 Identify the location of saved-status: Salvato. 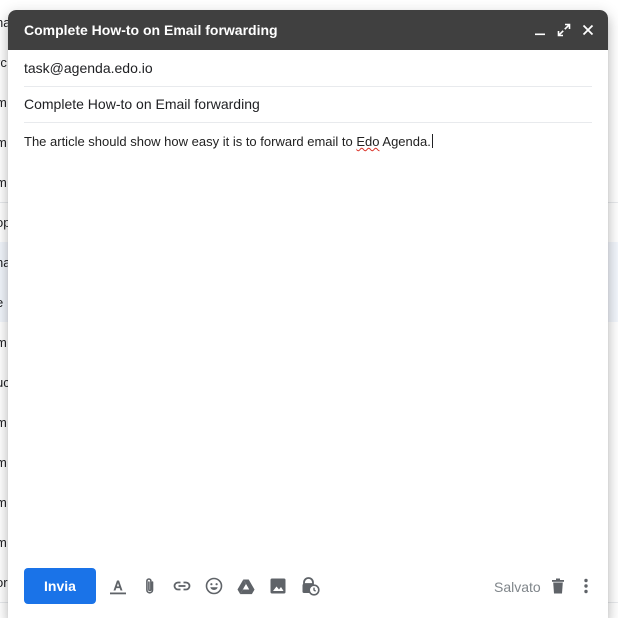
(517, 587).